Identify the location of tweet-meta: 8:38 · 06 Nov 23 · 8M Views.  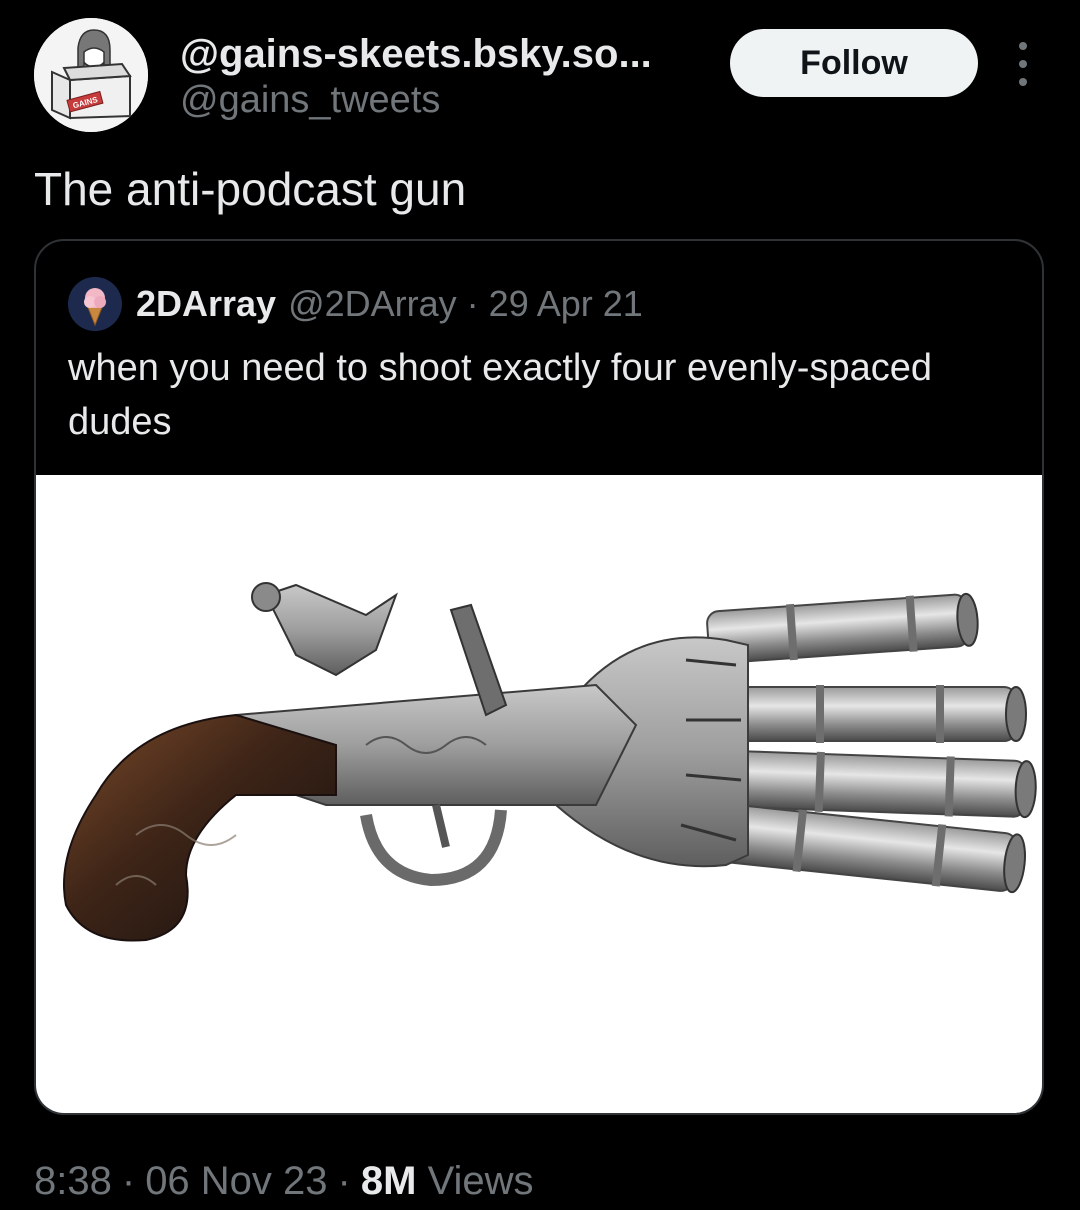
(284, 1181).